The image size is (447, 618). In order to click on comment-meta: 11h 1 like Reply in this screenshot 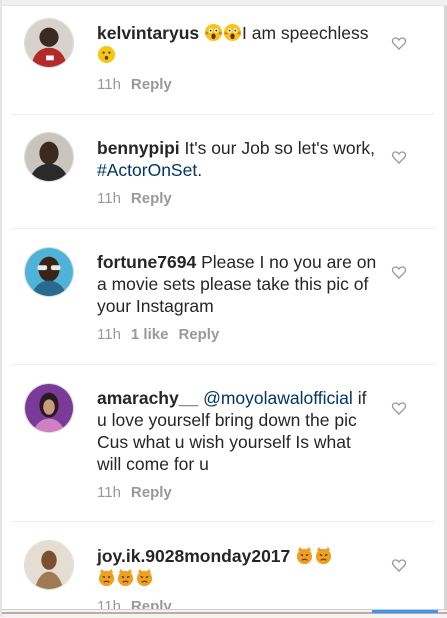, I will do `click(158, 334)`.